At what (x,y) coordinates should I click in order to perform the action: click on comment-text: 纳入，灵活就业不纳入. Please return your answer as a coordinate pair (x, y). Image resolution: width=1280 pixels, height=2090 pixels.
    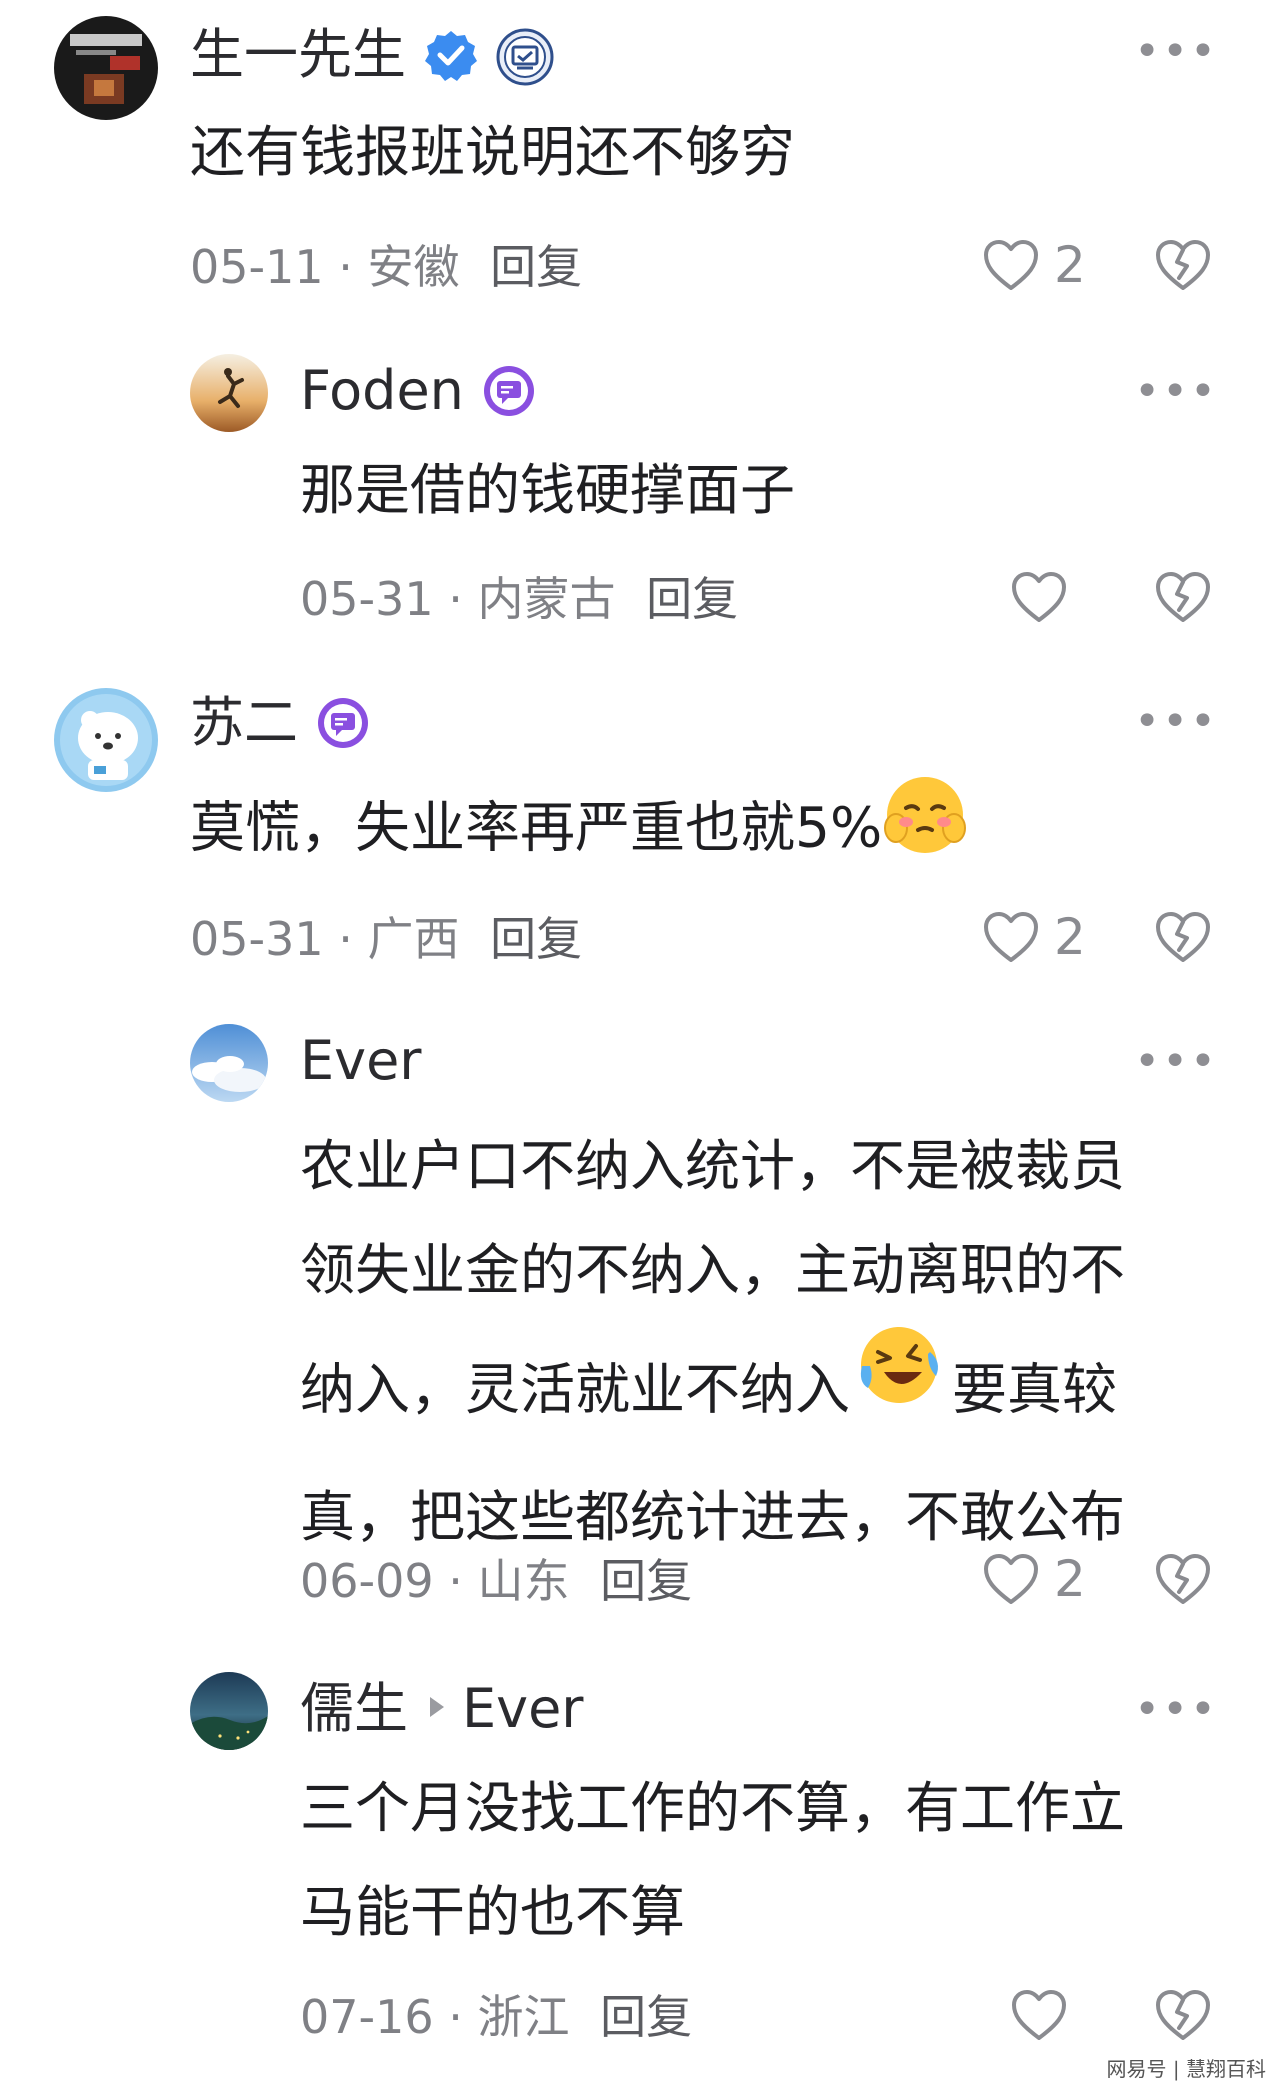
    Looking at the image, I should click on (575, 1389).